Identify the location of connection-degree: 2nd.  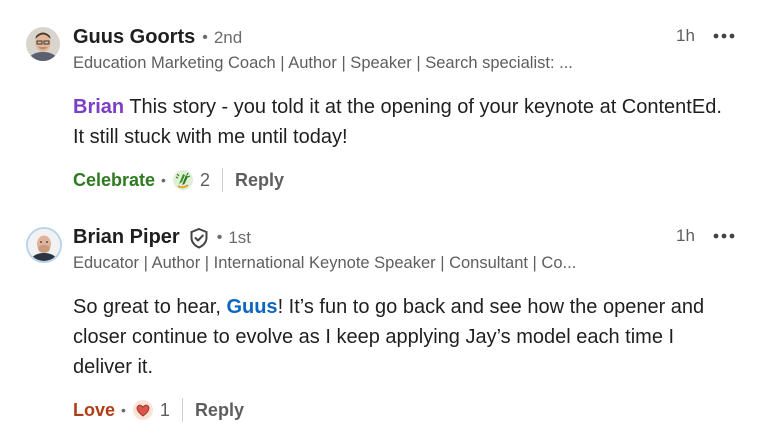
(228, 37).